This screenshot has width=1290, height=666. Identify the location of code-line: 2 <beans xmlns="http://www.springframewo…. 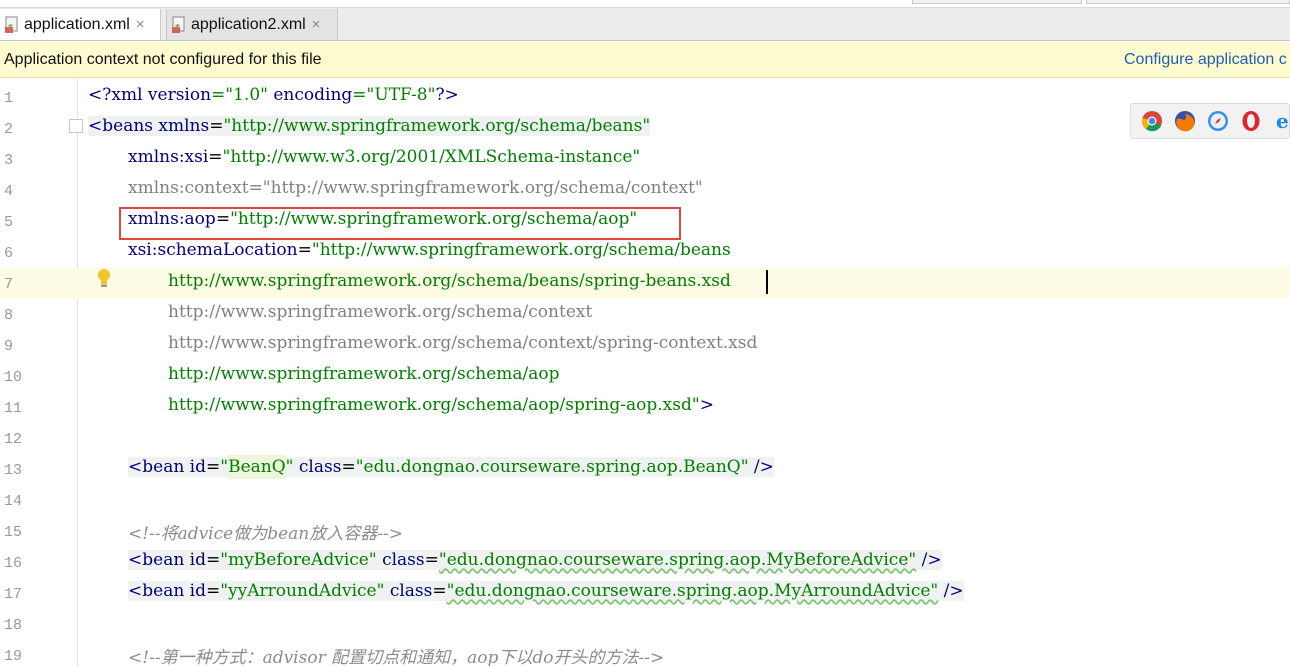
(645, 128).